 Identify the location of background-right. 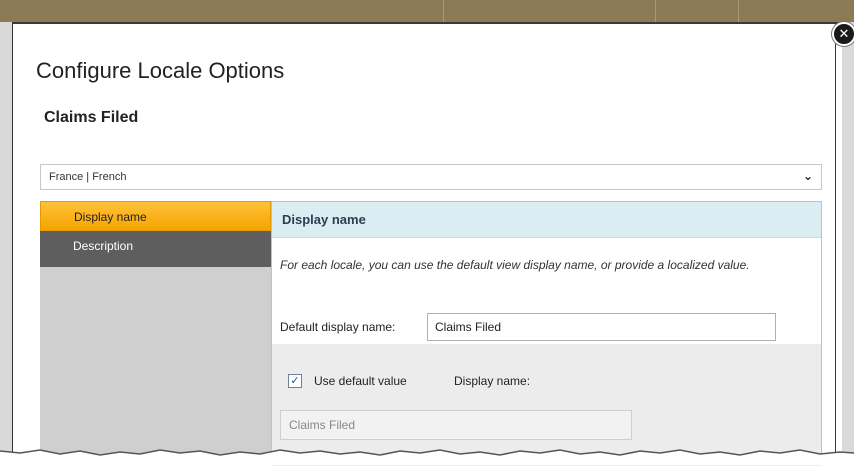
(848, 243).